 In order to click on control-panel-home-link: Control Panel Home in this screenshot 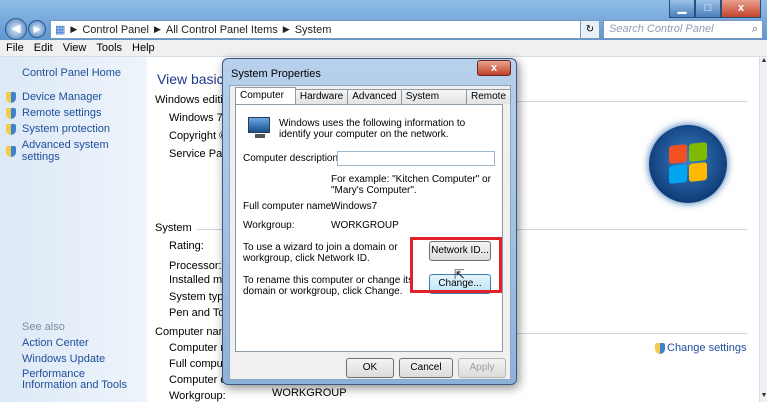, I will do `click(71, 73)`.